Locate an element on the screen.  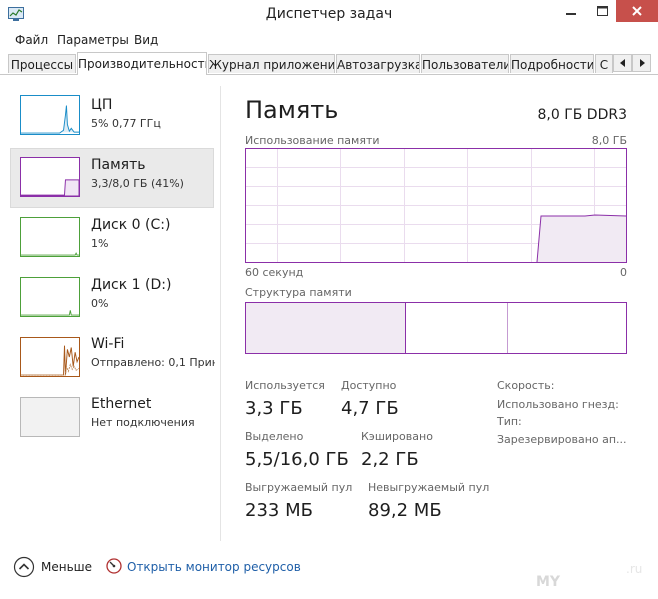
tab-scroll-right-button is located at coordinates (641, 63).